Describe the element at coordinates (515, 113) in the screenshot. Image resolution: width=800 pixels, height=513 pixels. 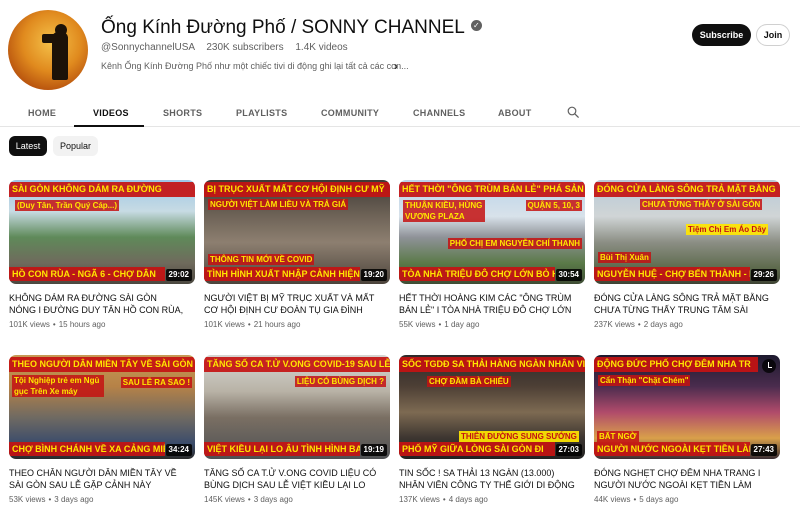
I see `tab-about: ABOUT` at that location.